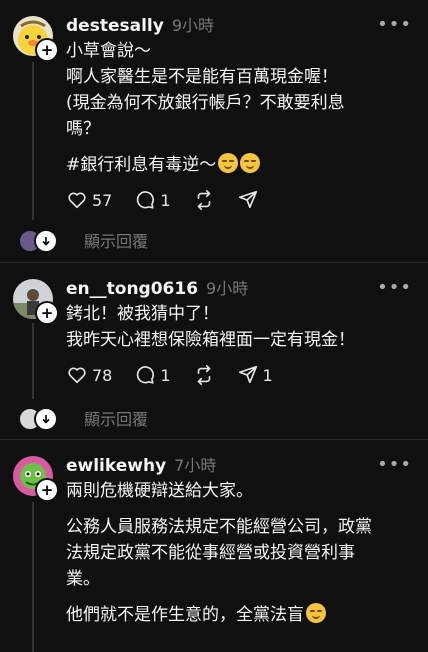 This screenshot has height=652, width=428. Describe the element at coordinates (116, 466) in the screenshot. I see `username: ewlikewhy` at that location.